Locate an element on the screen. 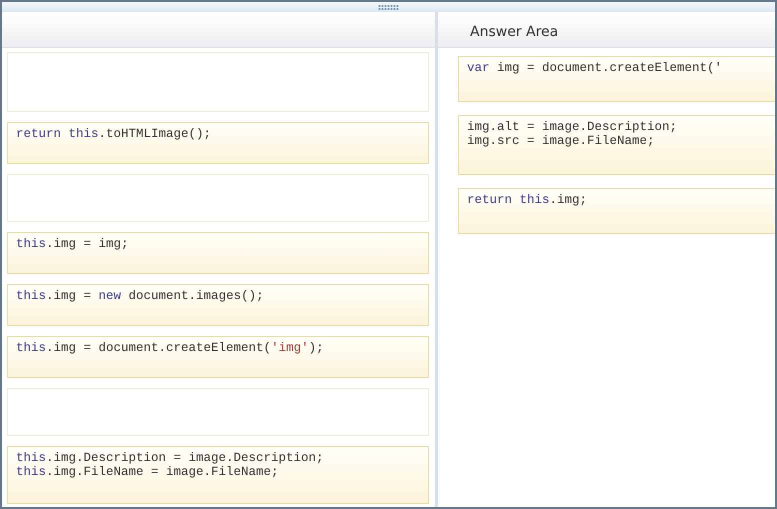 The width and height of the screenshot is (777, 509). code-line: this.img = new document.images(); is located at coordinates (140, 296).